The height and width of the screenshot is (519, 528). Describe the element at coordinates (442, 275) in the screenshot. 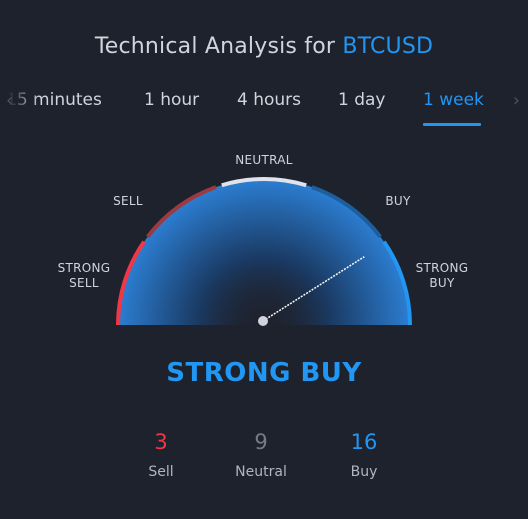

I see `gauge-label-strong-buy: STRONG BUY` at that location.